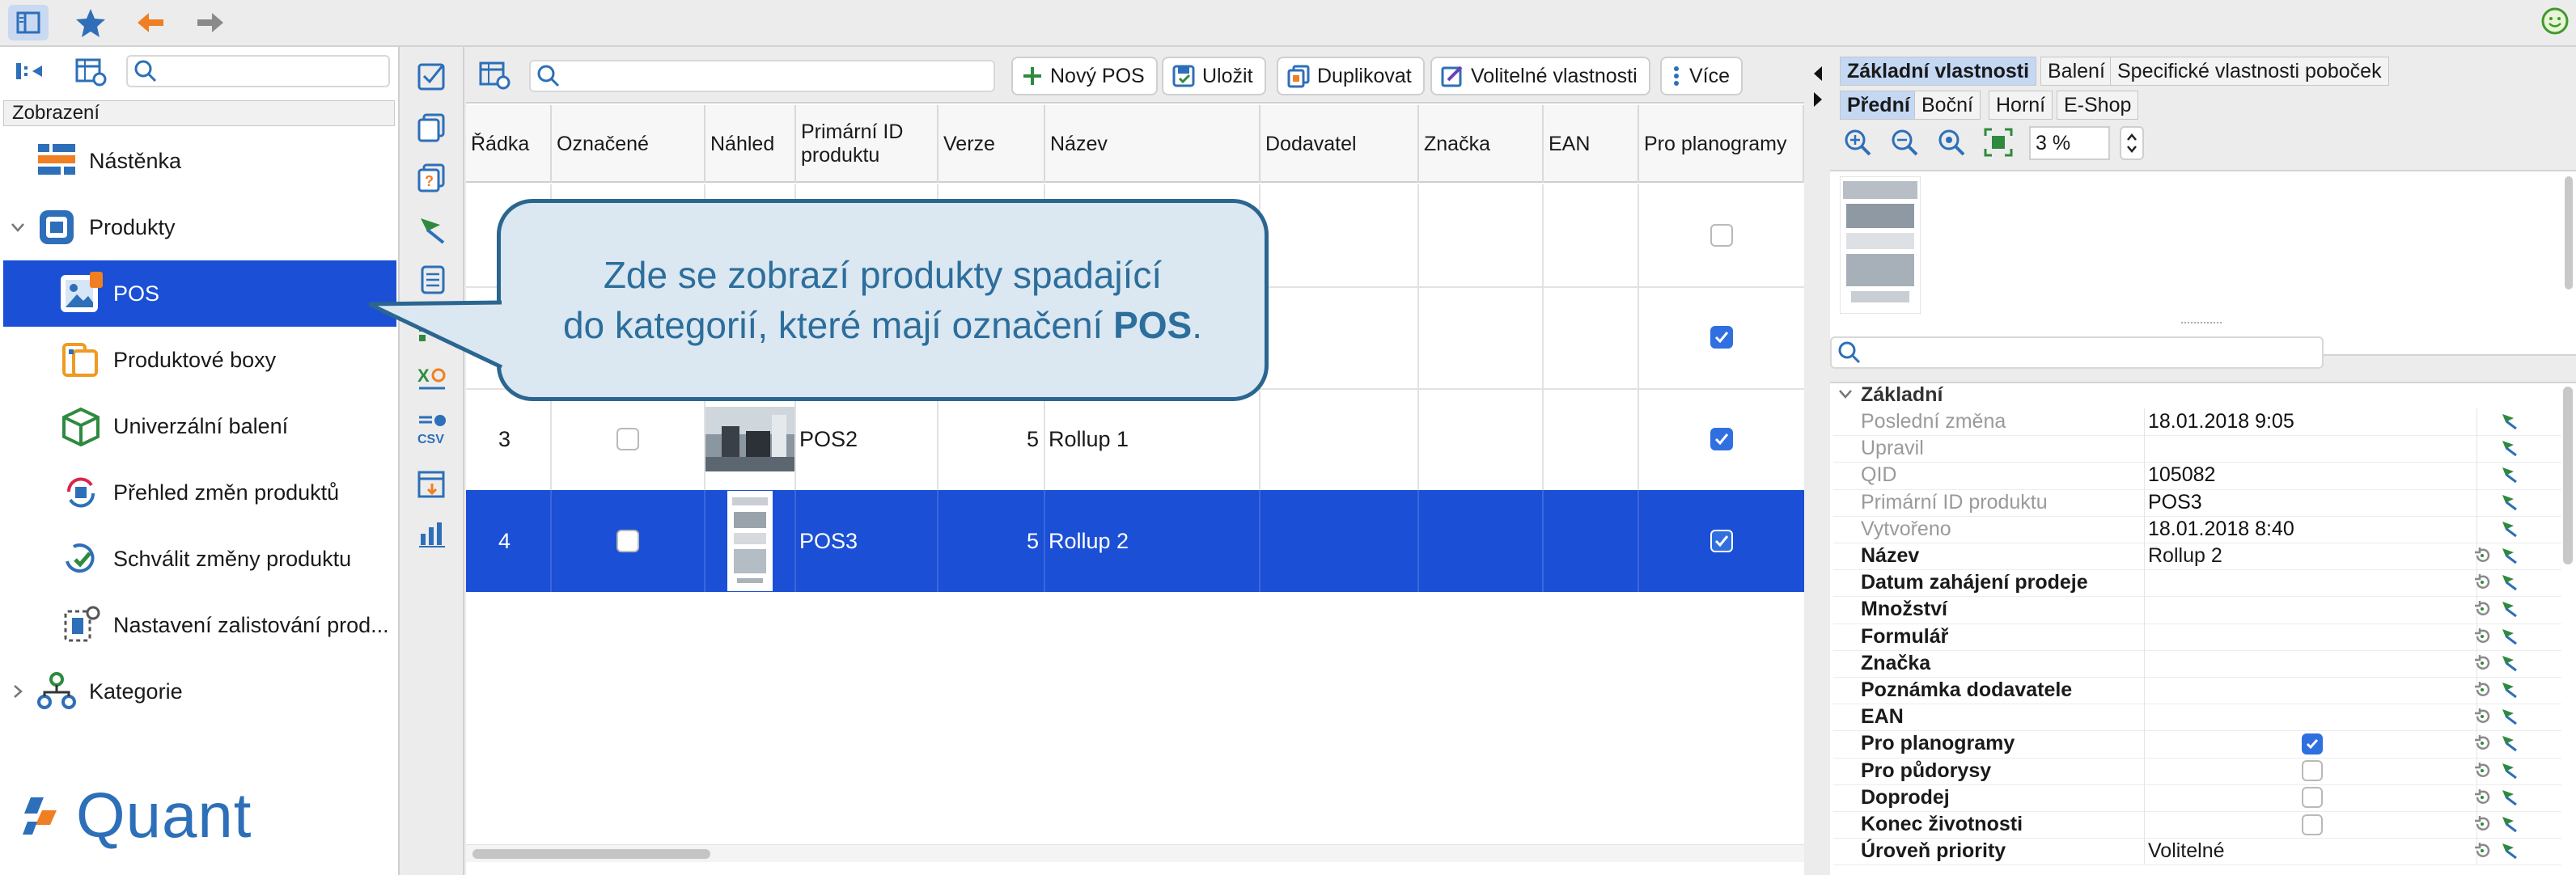 The height and width of the screenshot is (875, 2576). Describe the element at coordinates (20, 227) in the screenshot. I see `chevron-down-icon` at that location.